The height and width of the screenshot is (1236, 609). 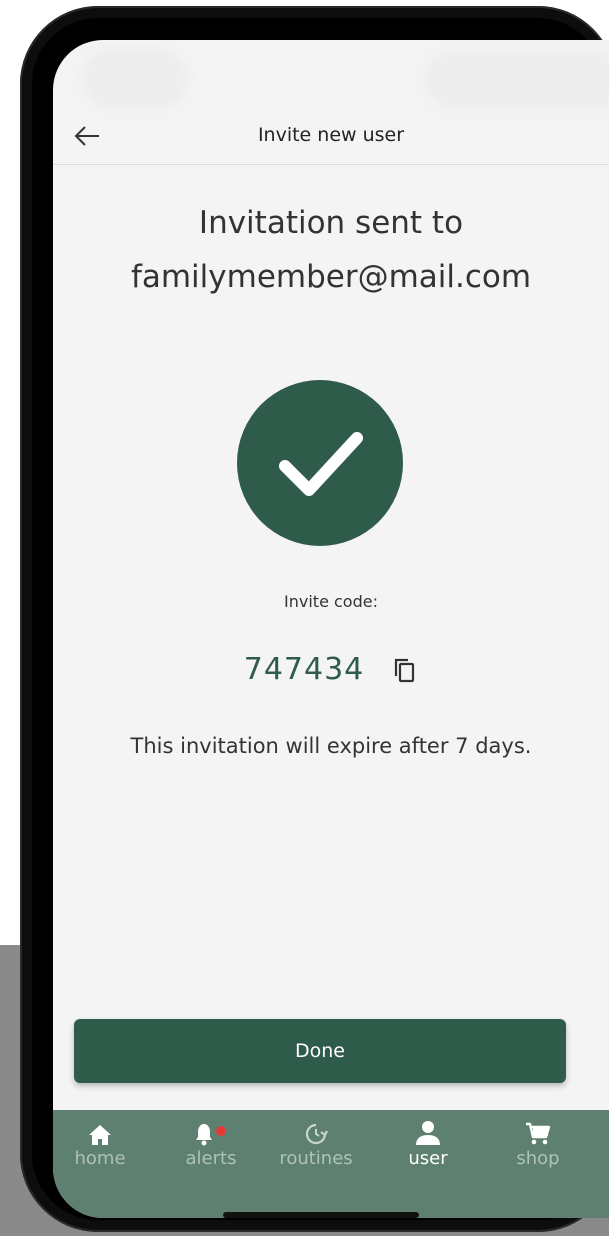 I want to click on status-bar-blur-right, so click(x=517, y=80).